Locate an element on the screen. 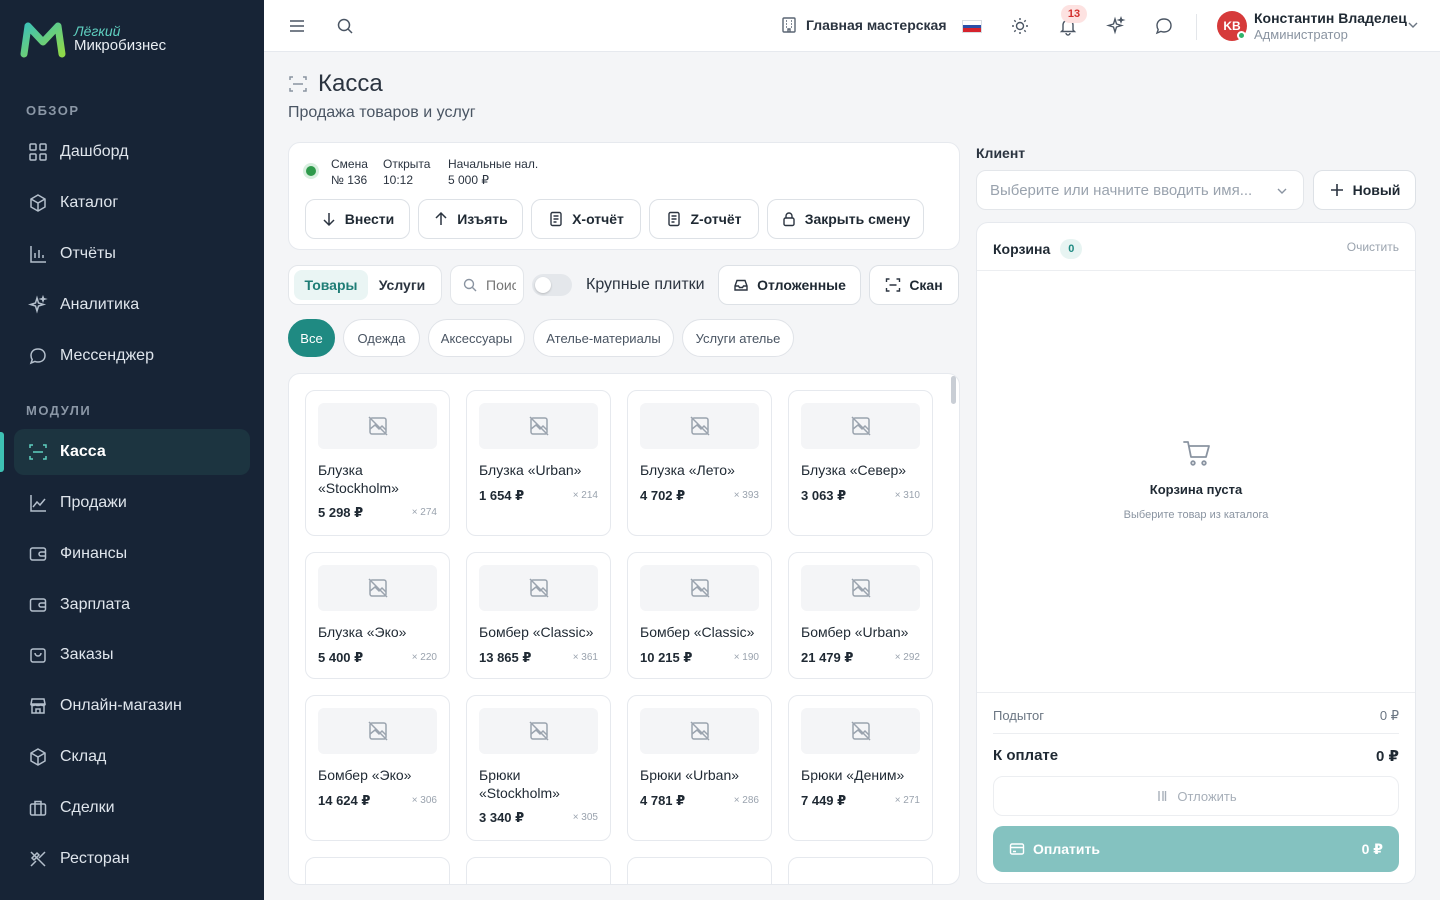 The width and height of the screenshot is (1440, 900). product-card: Бомбер «Classic» 10 215 ₽ × 190 is located at coordinates (699, 615).